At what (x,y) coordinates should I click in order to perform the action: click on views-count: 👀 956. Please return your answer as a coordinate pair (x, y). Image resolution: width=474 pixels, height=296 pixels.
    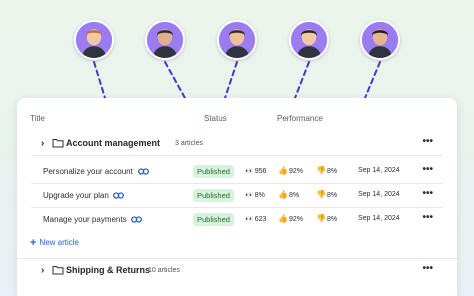
    Looking at the image, I should click on (256, 171).